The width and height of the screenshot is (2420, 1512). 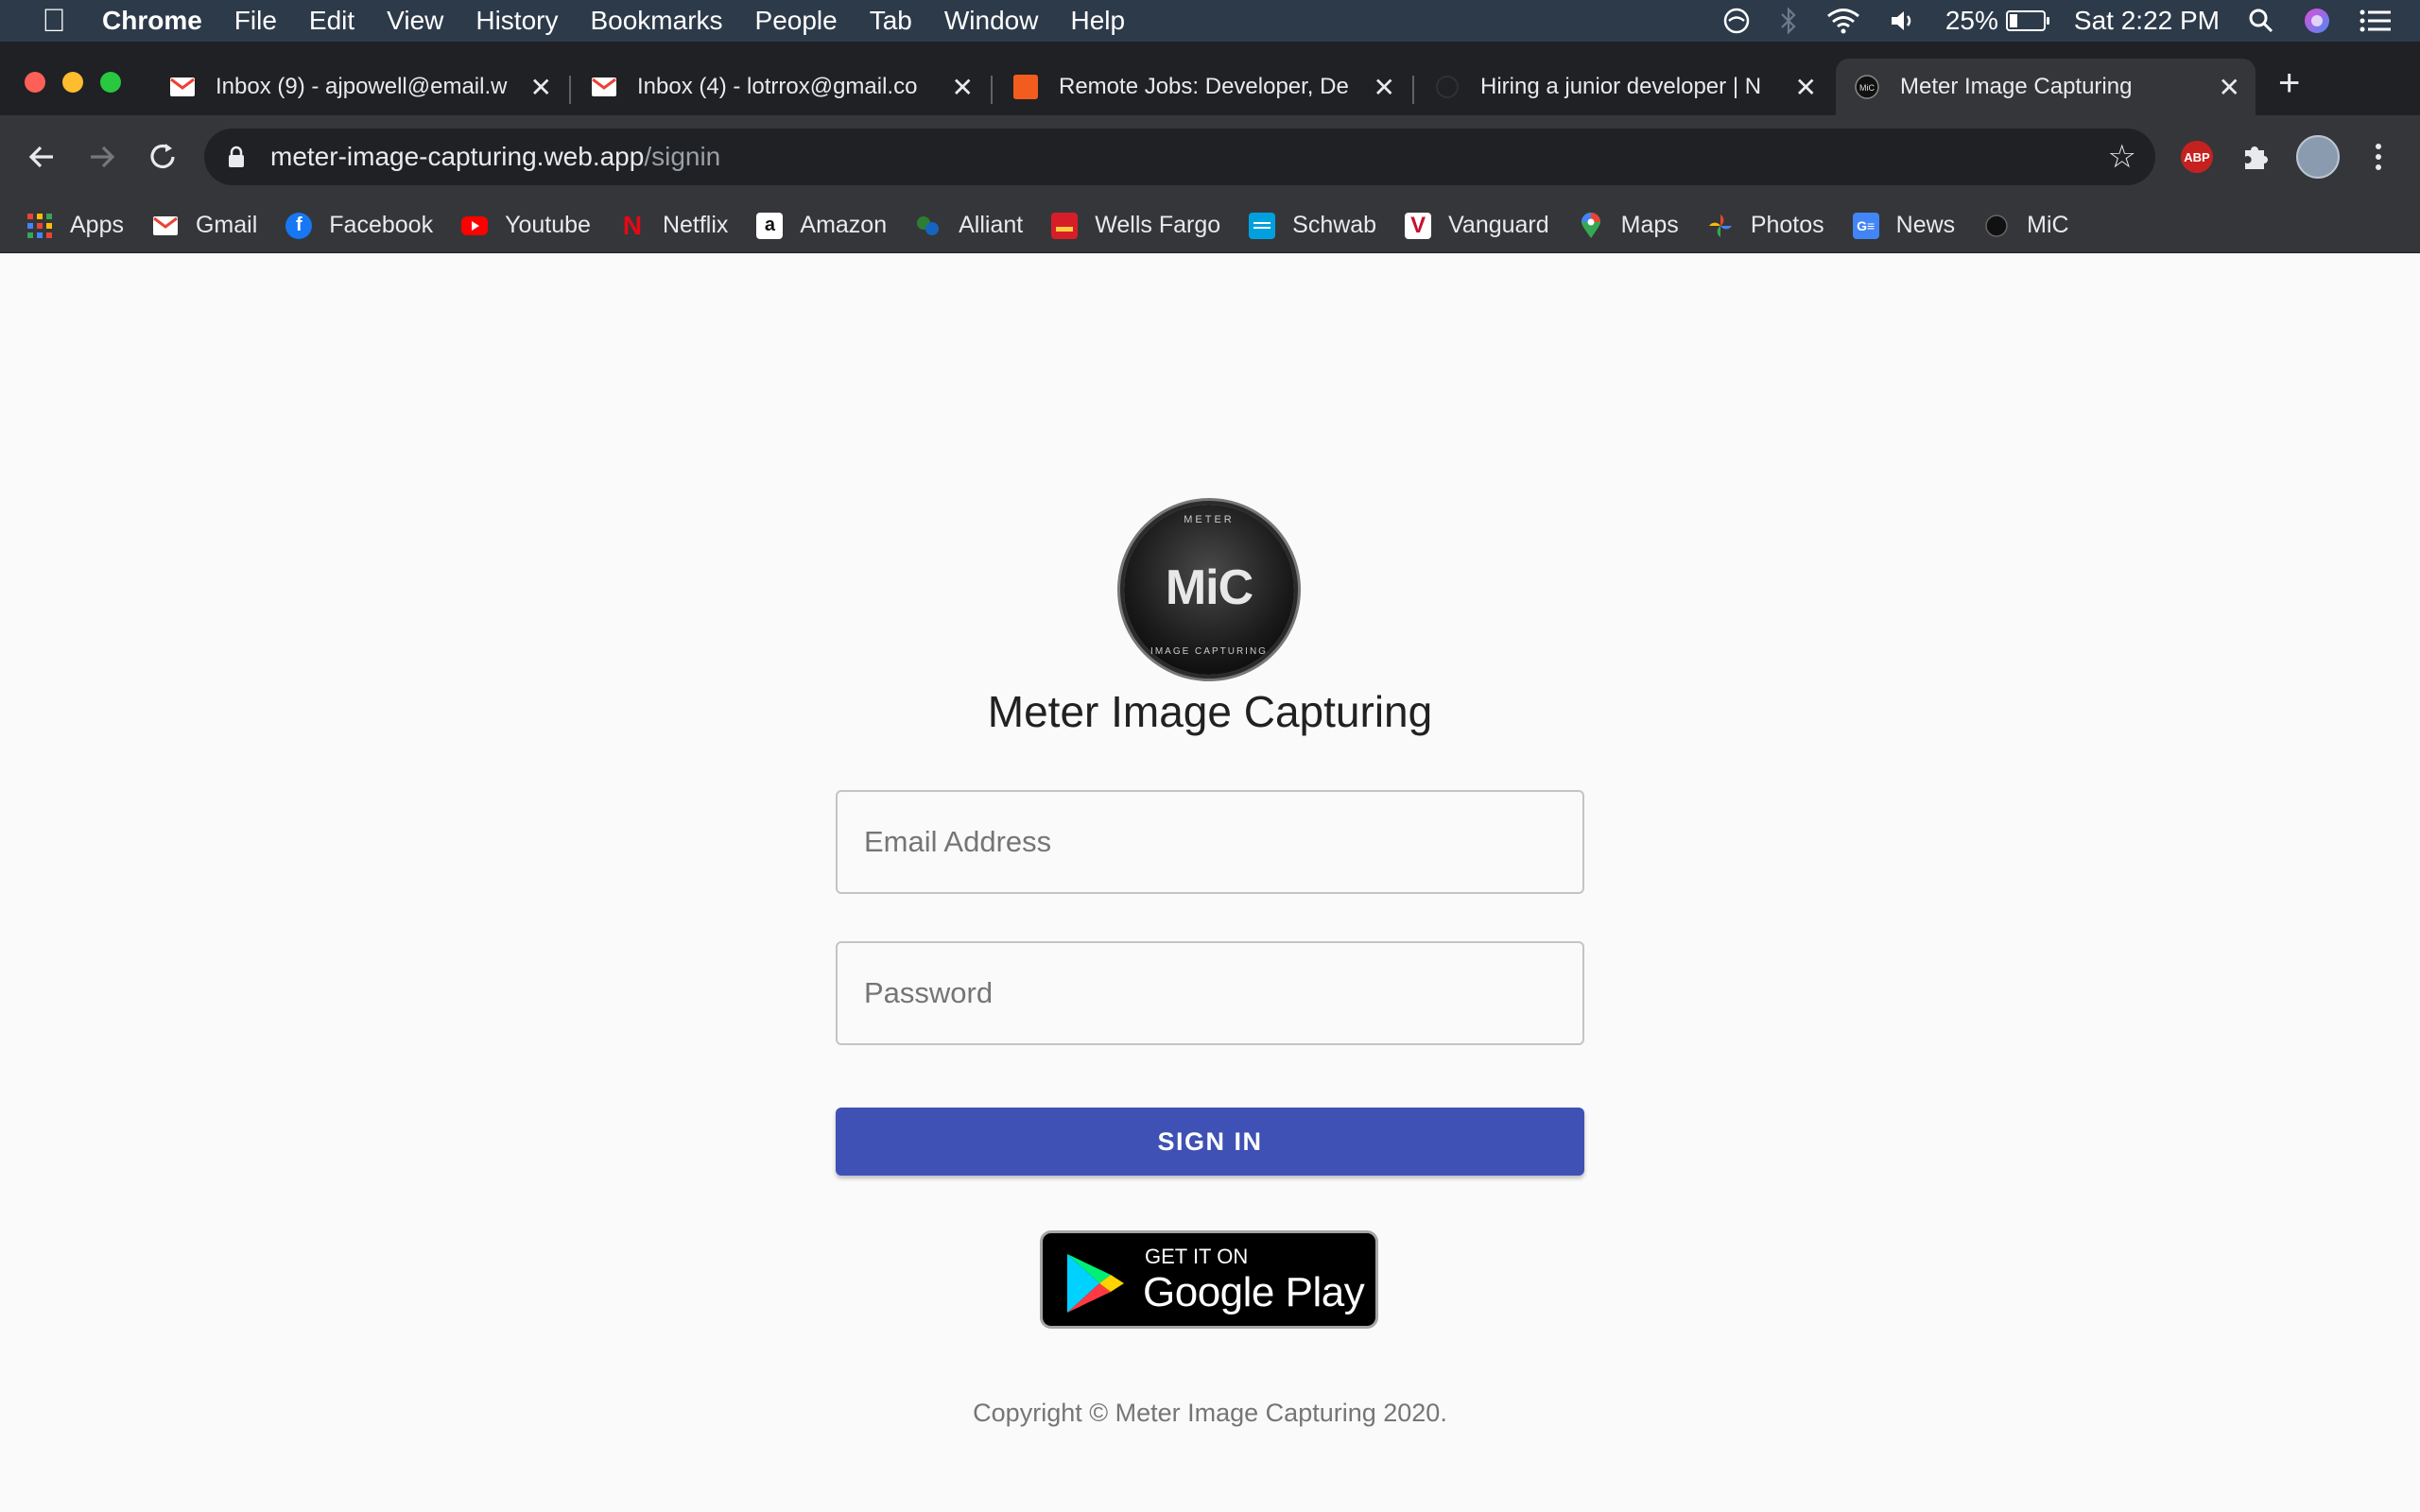 I want to click on mic-icon, so click(x=1996, y=226).